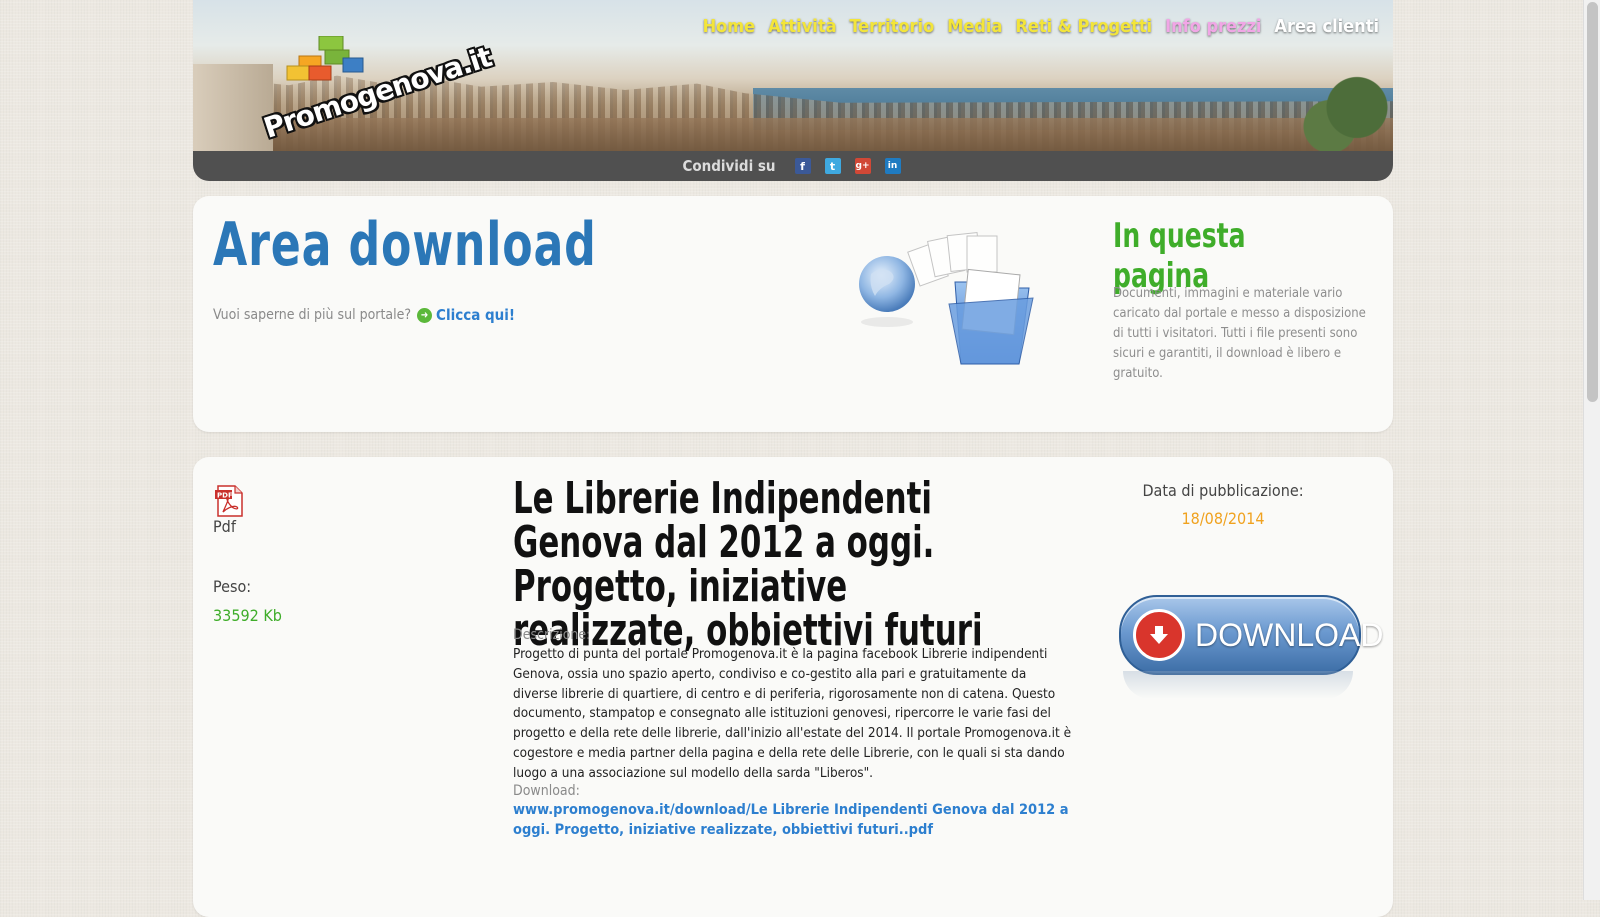 The width and height of the screenshot is (1600, 917). I want to click on nav-home: Home, so click(729, 26).